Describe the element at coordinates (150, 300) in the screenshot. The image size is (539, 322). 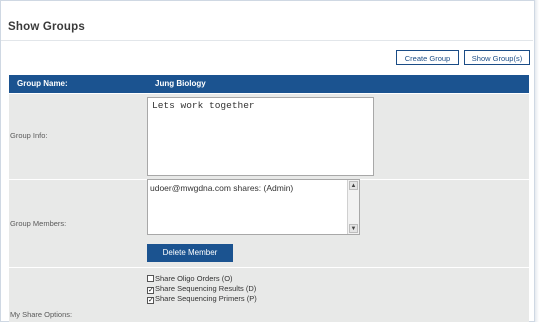
I see `seq-primers-checkbox: ✓` at that location.